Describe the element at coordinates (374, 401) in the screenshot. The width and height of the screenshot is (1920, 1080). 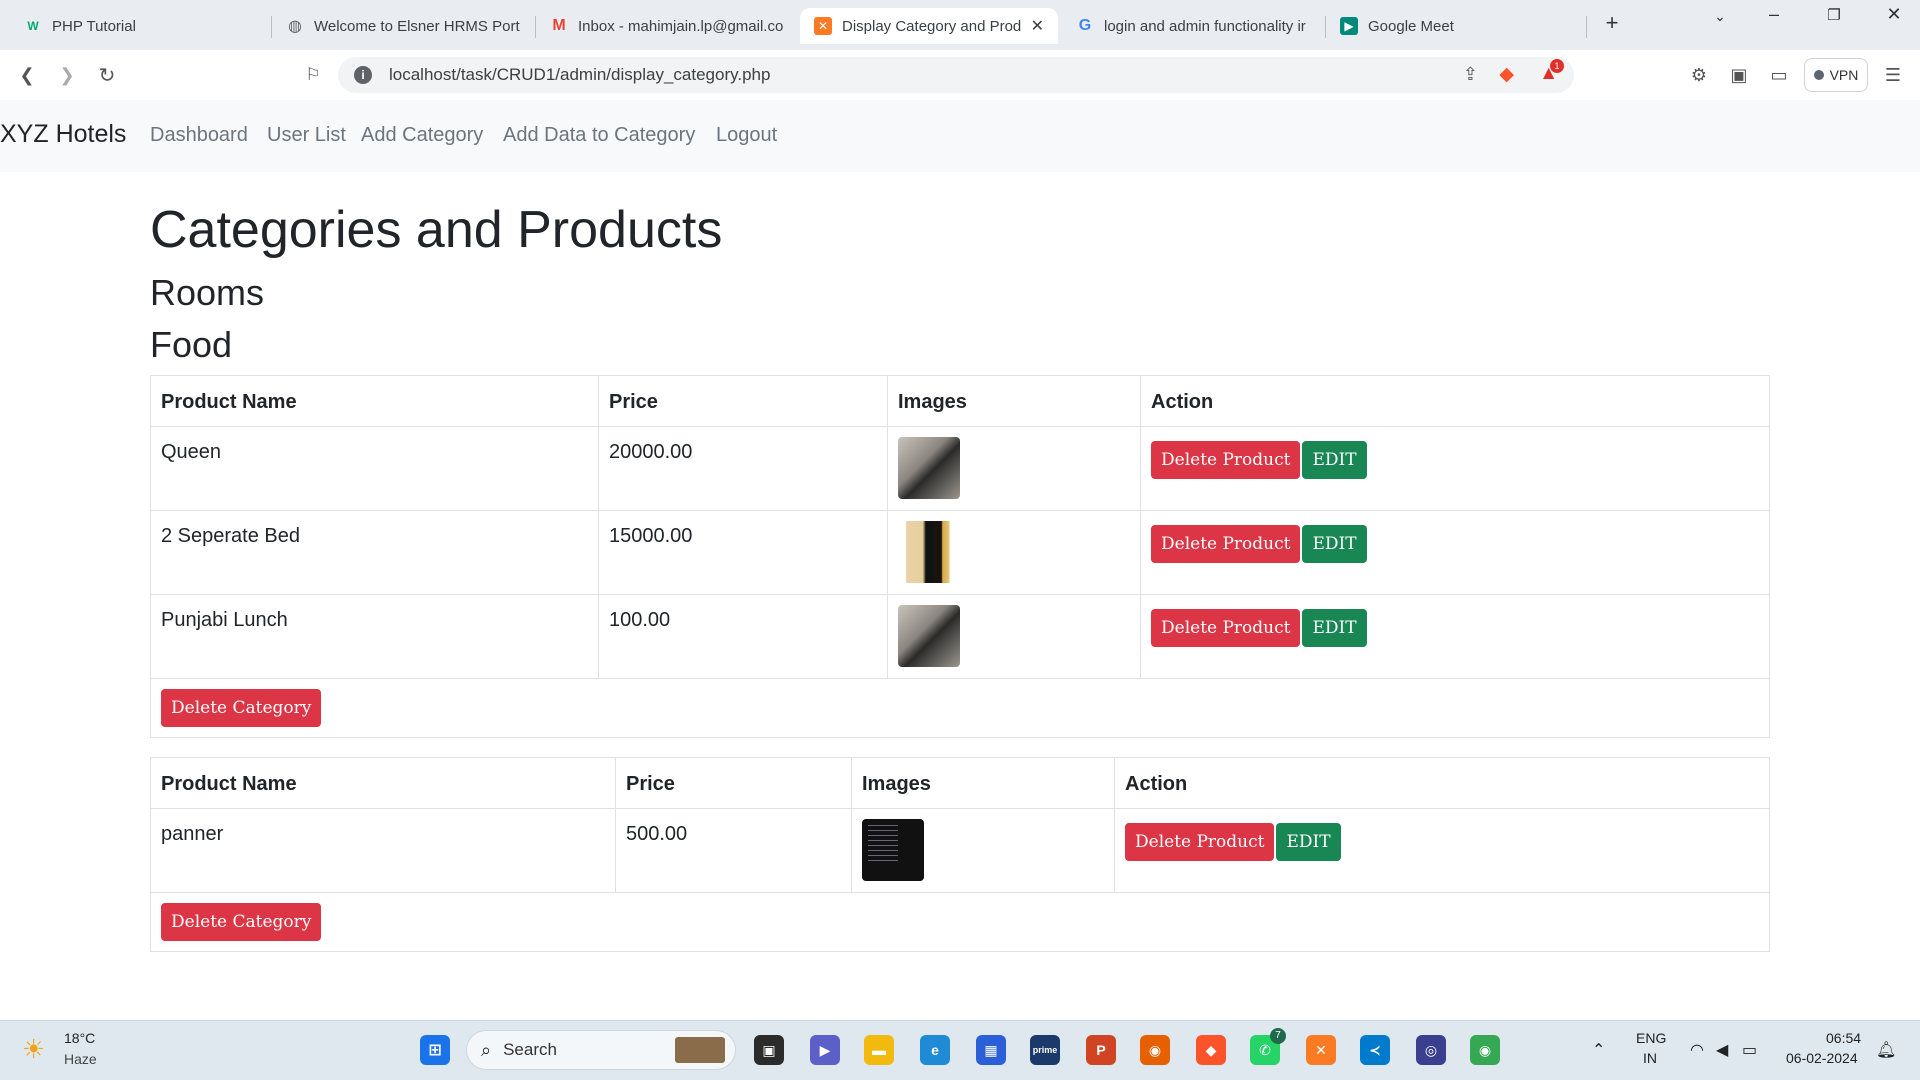
I see `column-header: Product Name` at that location.